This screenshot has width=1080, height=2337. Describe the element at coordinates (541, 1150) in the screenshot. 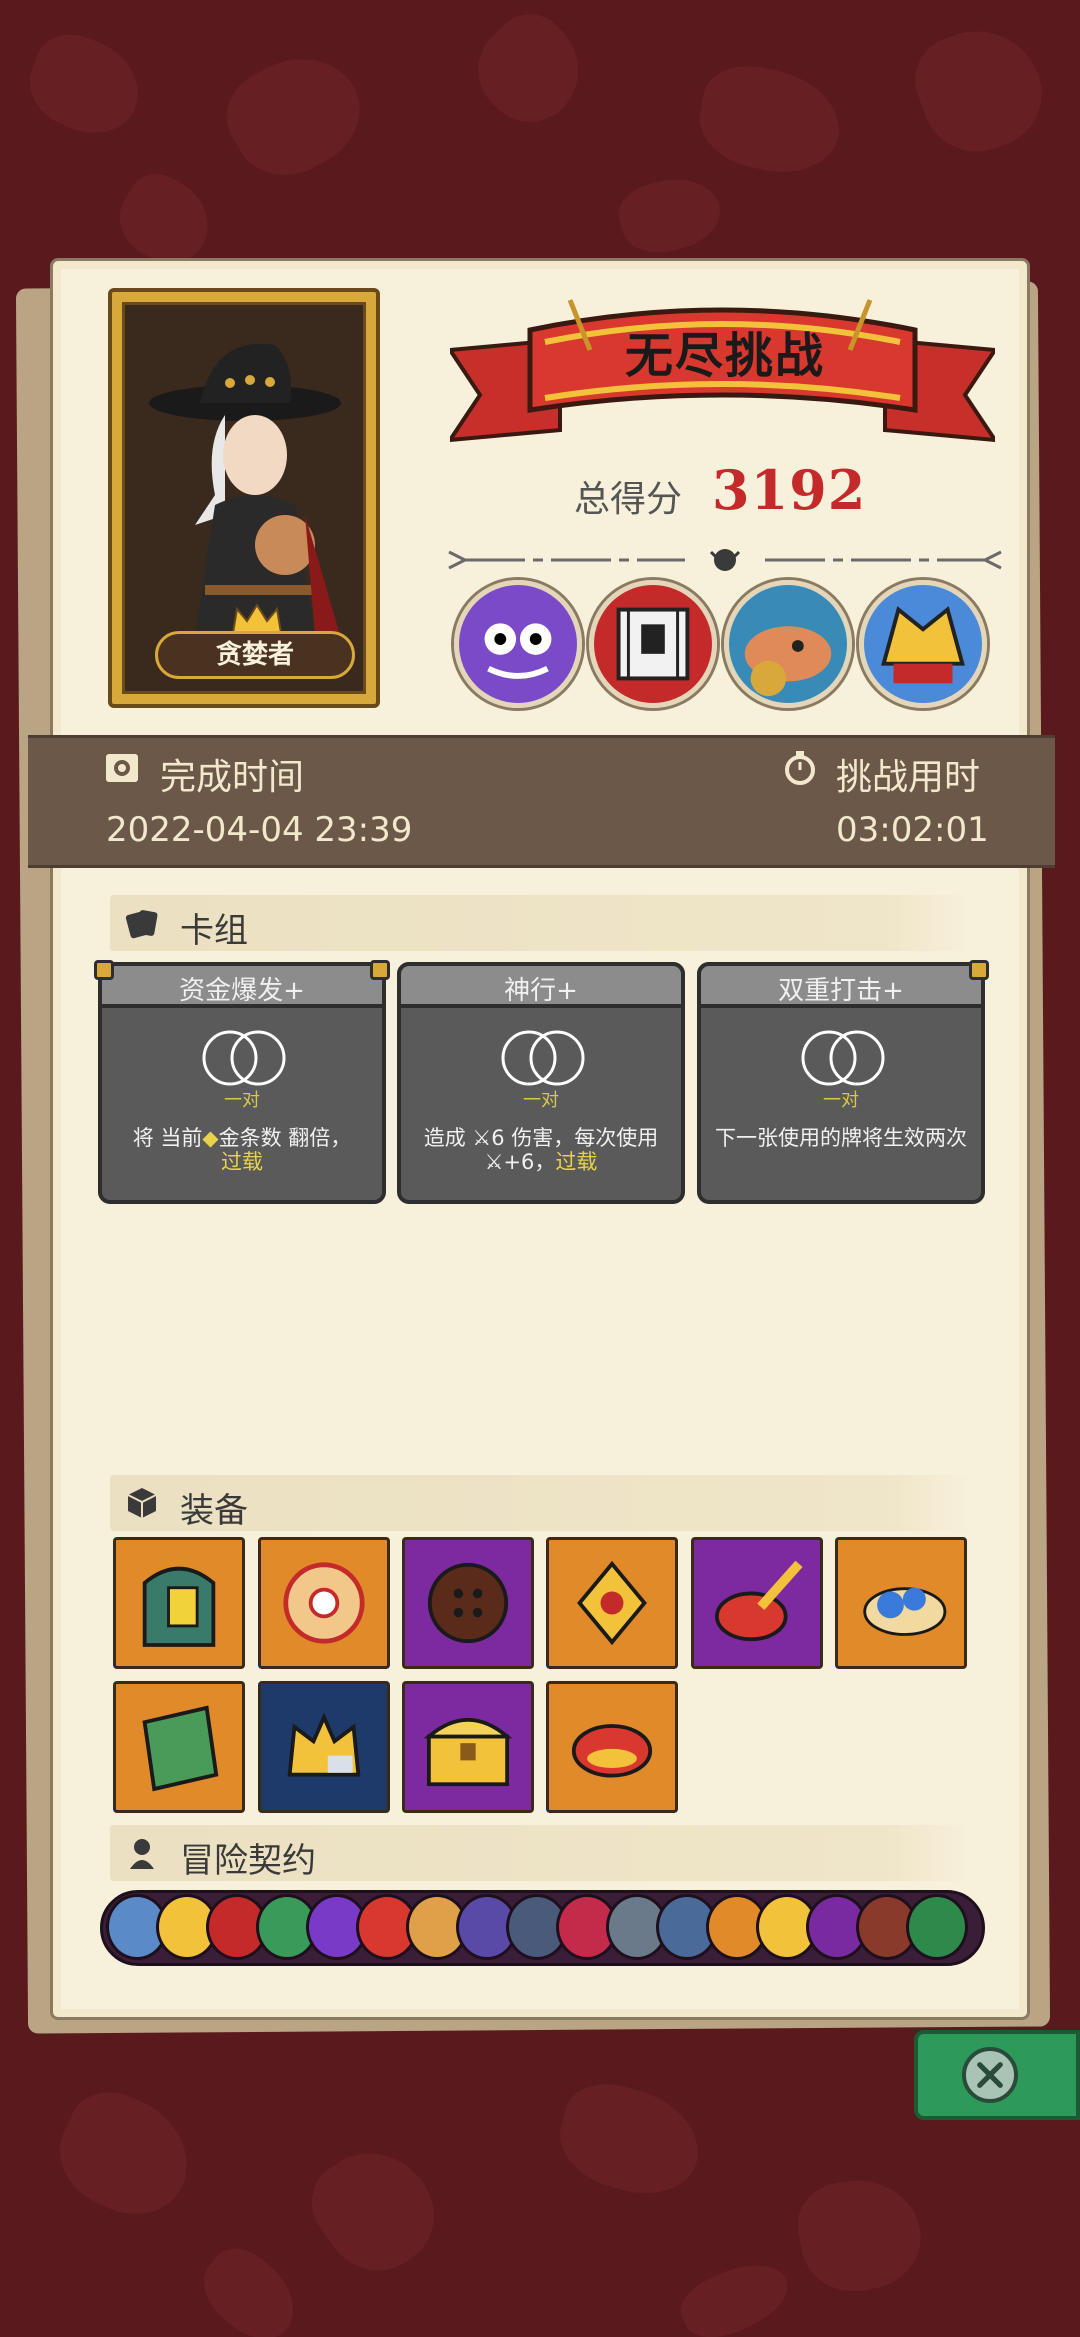

I see `card-description: 造成 ⚔6 伤害，每次使用 ⚔+6，过载` at that location.